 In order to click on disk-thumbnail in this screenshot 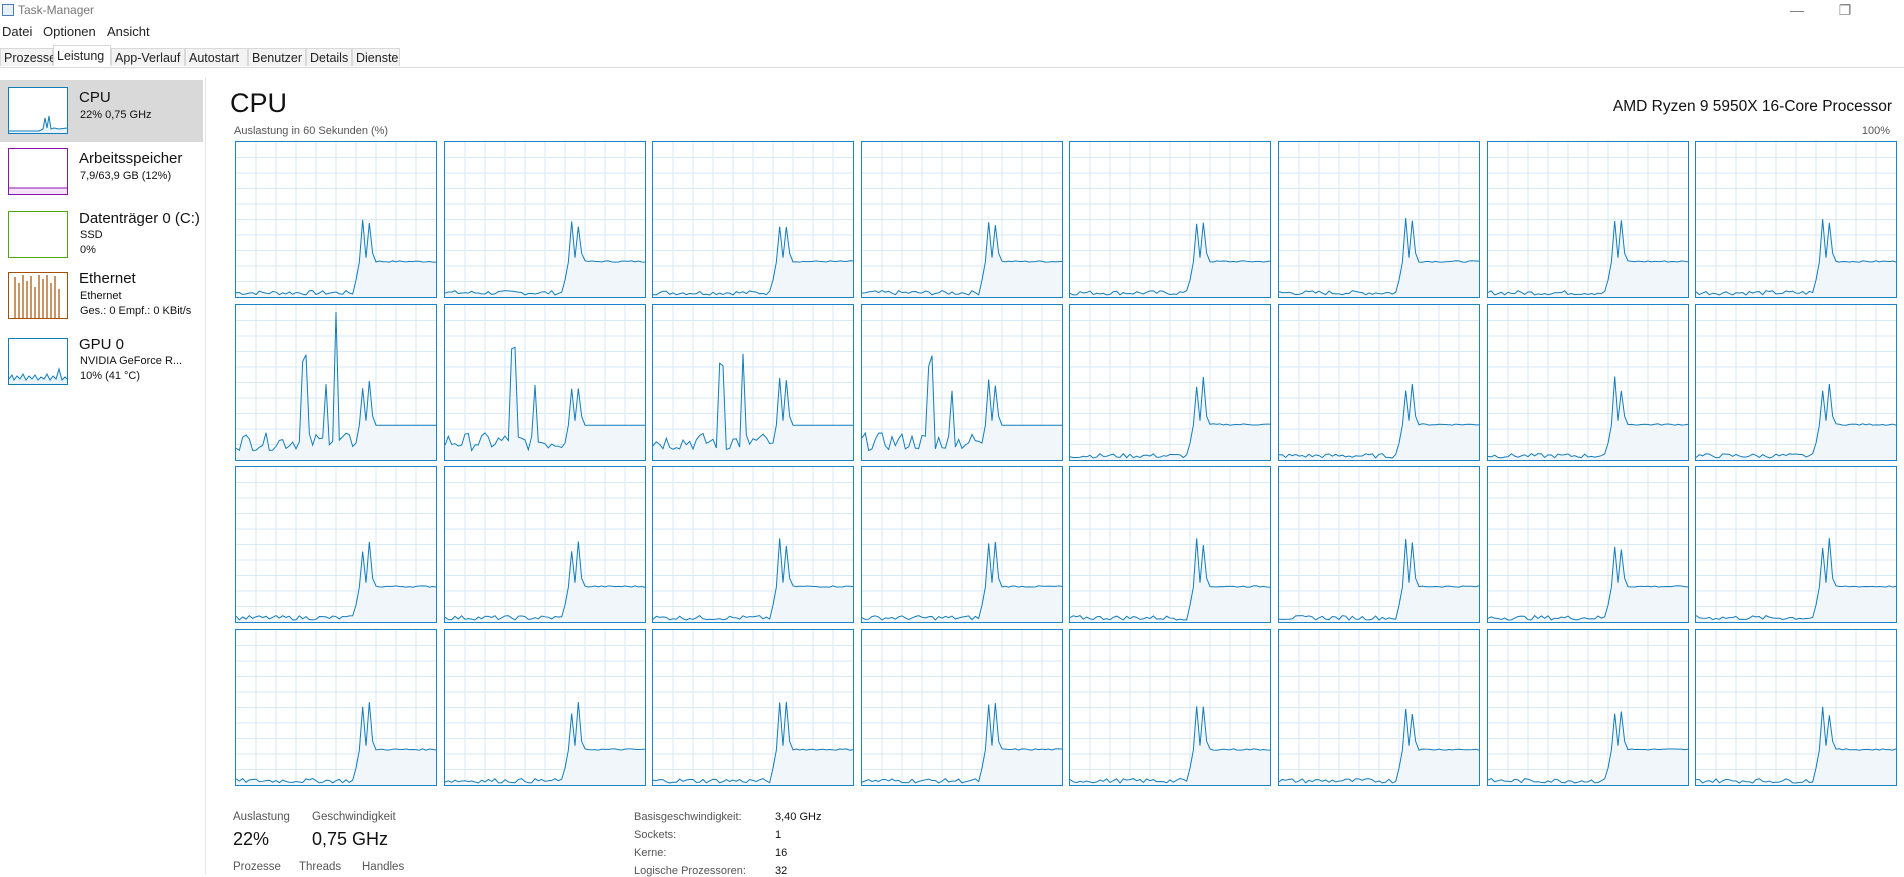, I will do `click(38, 234)`.